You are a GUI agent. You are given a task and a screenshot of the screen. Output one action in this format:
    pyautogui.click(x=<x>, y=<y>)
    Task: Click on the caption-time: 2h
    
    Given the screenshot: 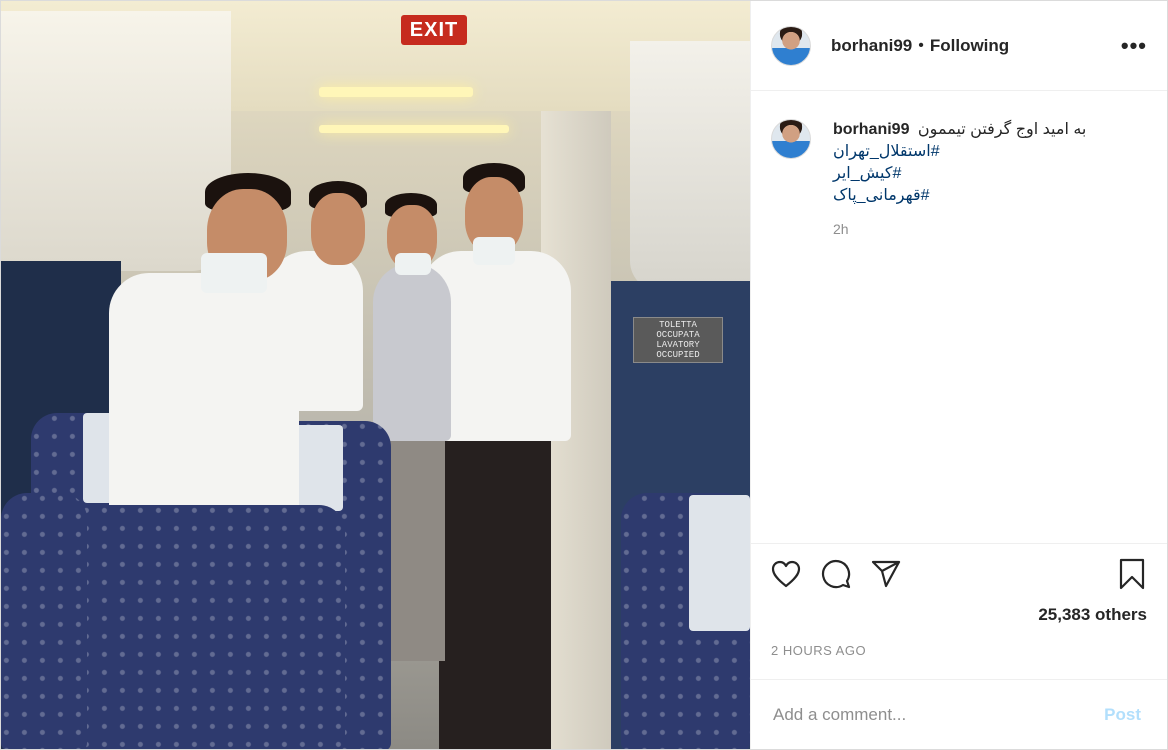 What is the action you would take?
    pyautogui.click(x=990, y=229)
    